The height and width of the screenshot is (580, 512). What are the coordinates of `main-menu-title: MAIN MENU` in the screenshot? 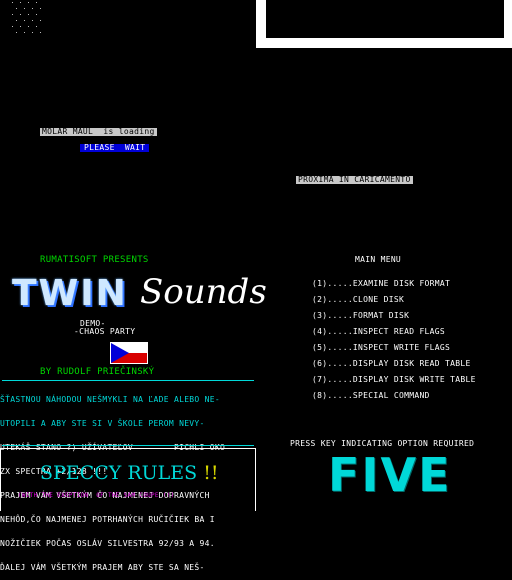 It's located at (378, 259).